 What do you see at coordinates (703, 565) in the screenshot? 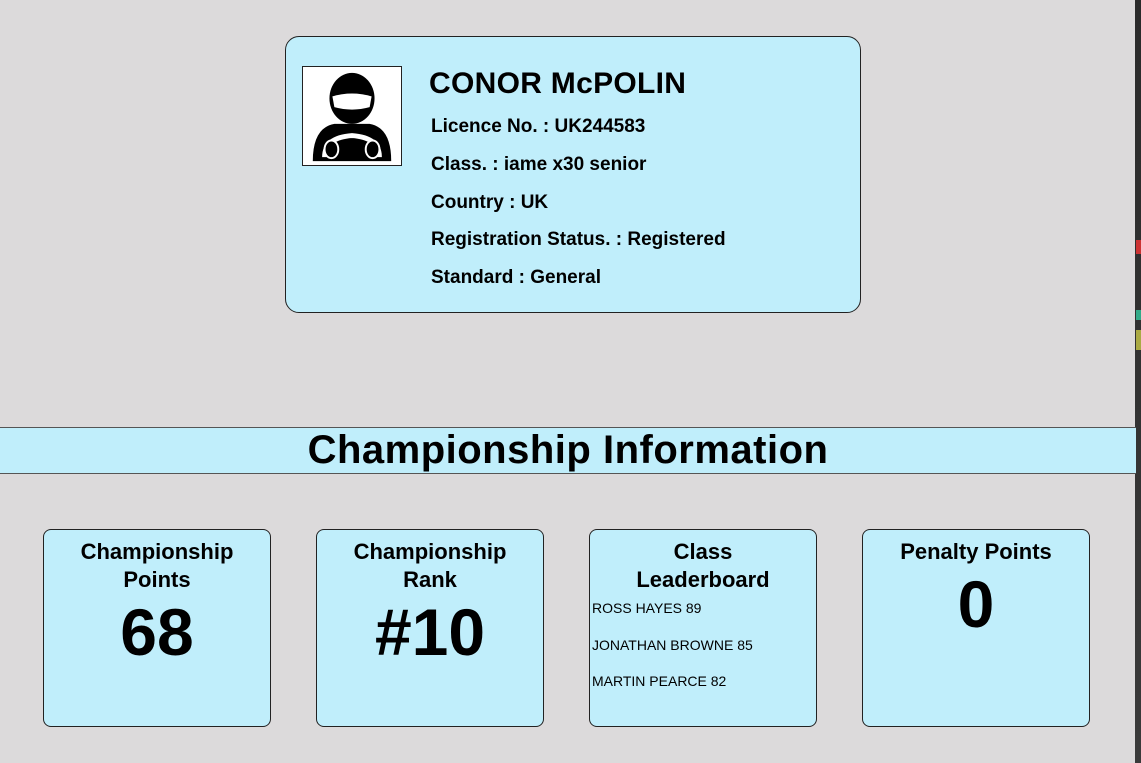
I see `stat-title: Class Leaderboard` at bounding box center [703, 565].